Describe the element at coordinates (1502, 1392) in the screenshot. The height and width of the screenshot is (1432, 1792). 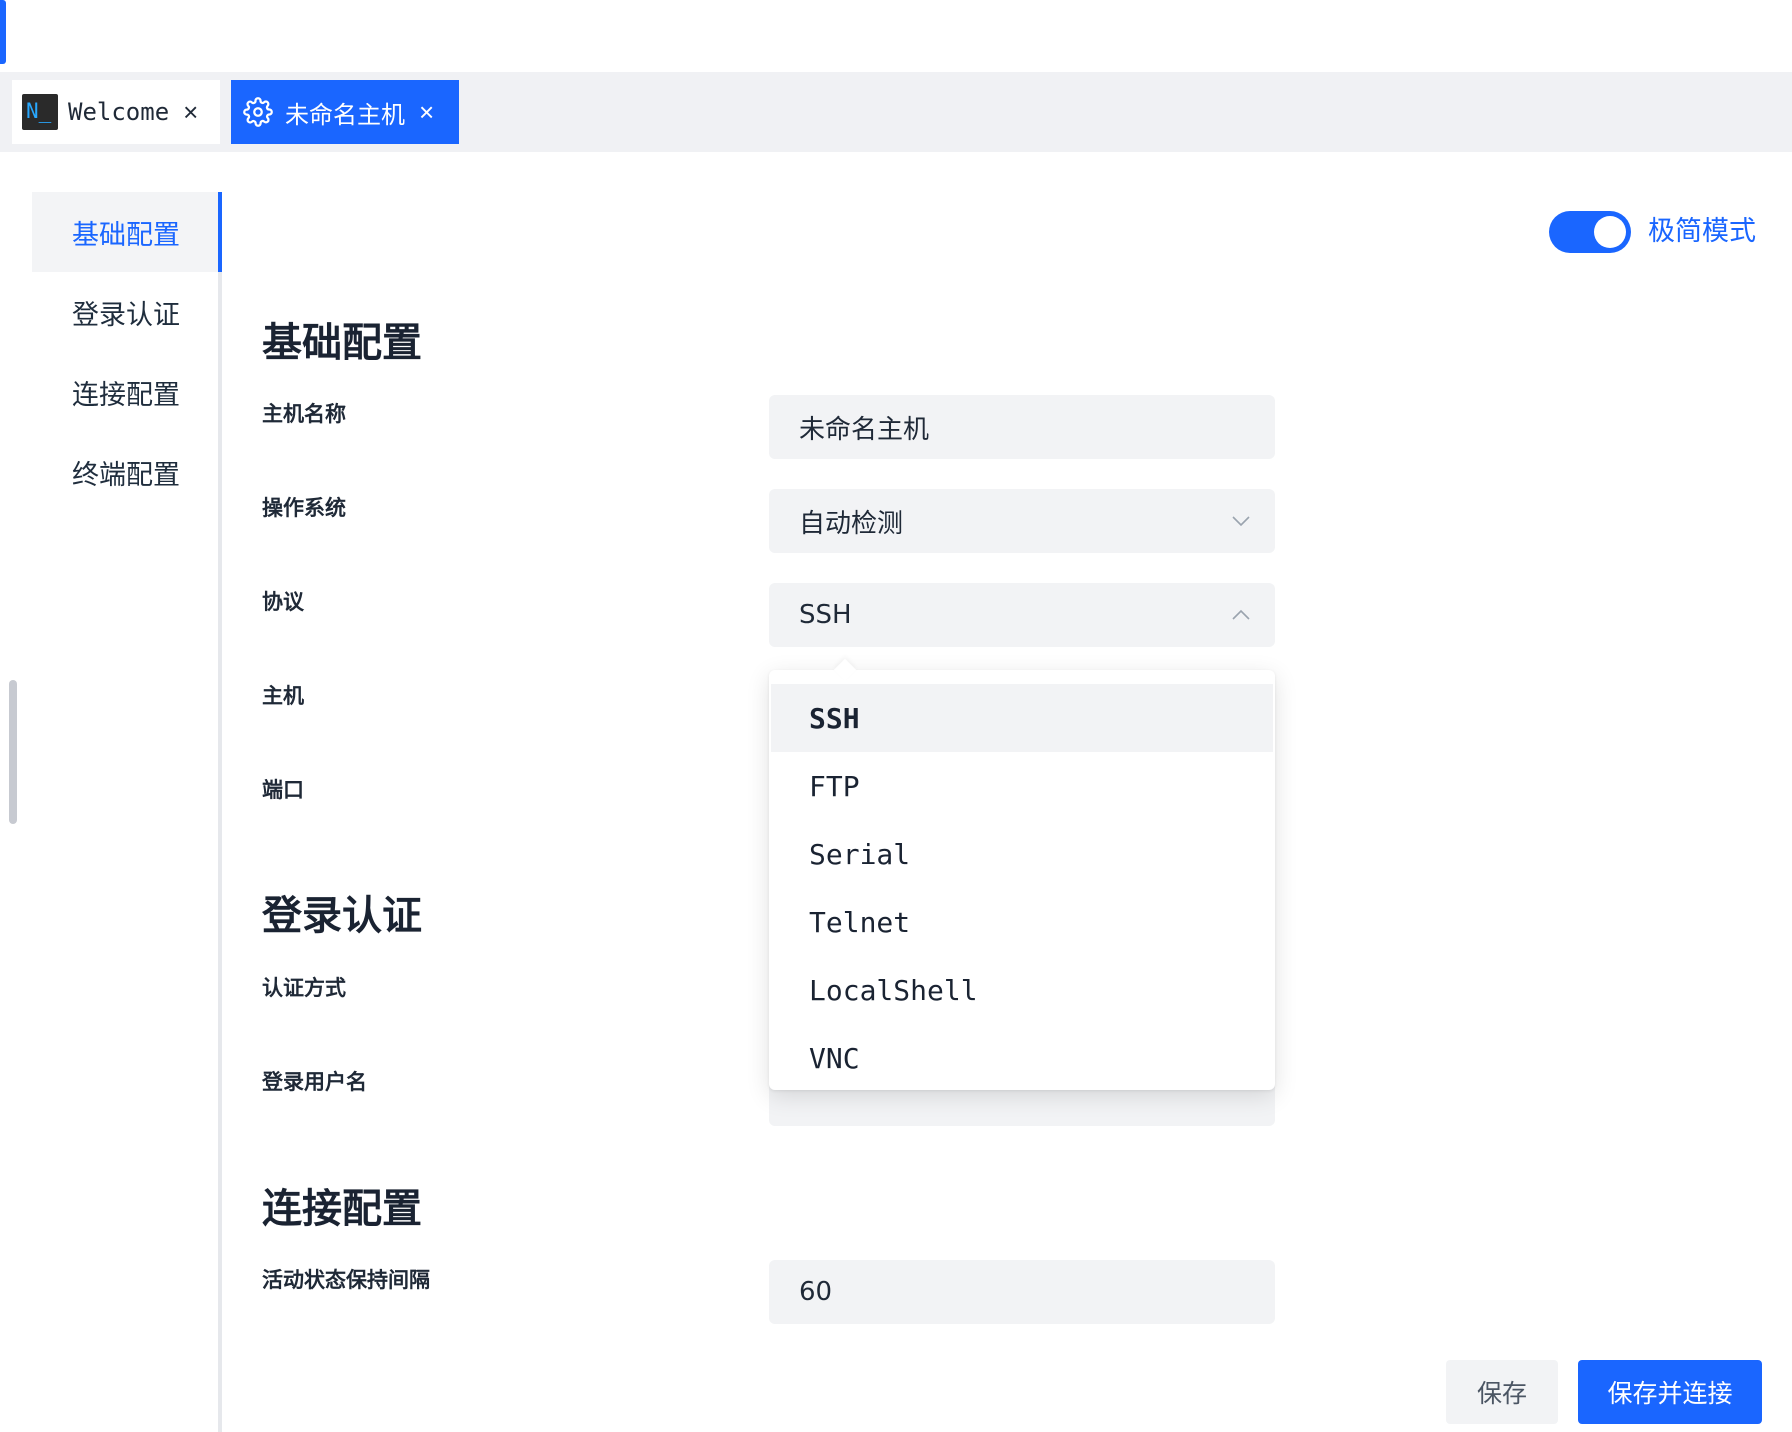
I see `save-button: 保存` at that location.